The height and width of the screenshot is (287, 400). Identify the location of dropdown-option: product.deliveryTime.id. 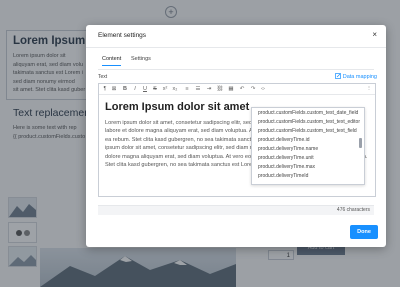
(284, 140).